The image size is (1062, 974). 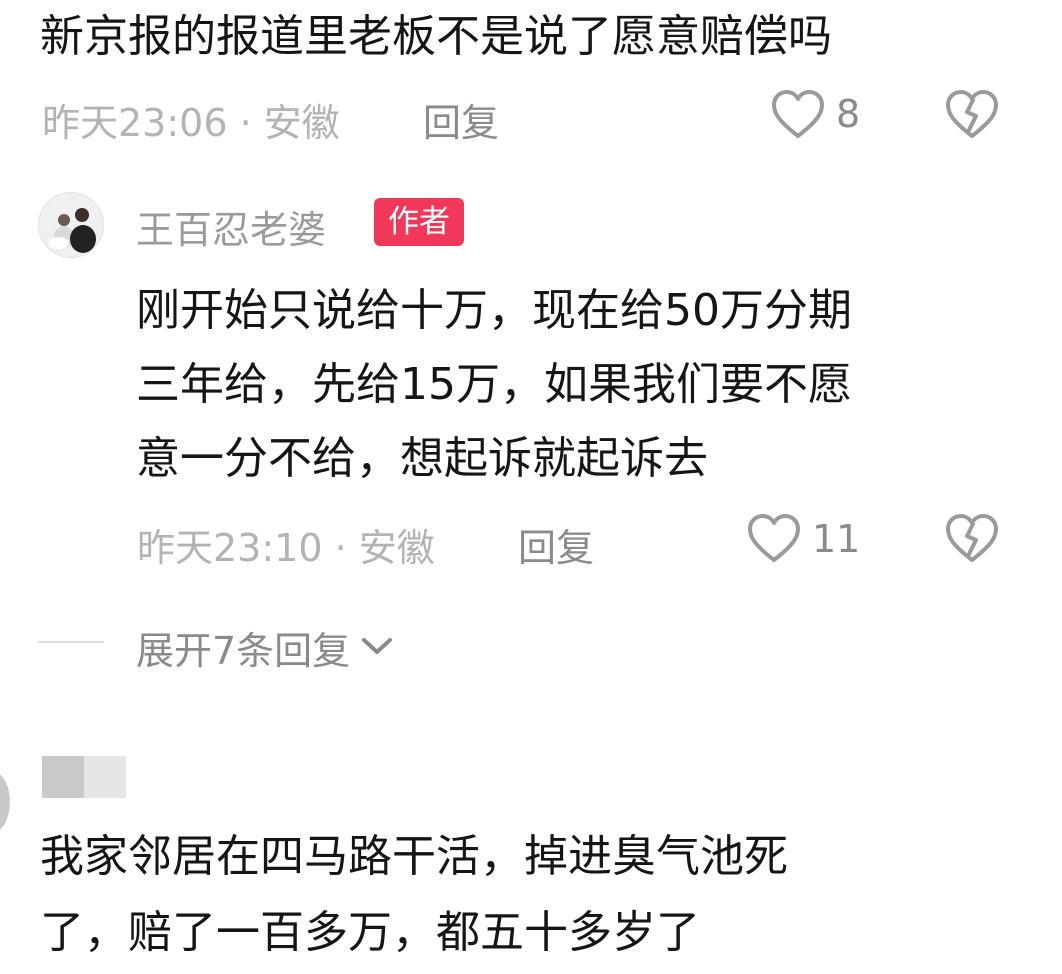 I want to click on reply-text-line: 三年给，先给15万，如果我们要不愿, so click(x=494, y=384).